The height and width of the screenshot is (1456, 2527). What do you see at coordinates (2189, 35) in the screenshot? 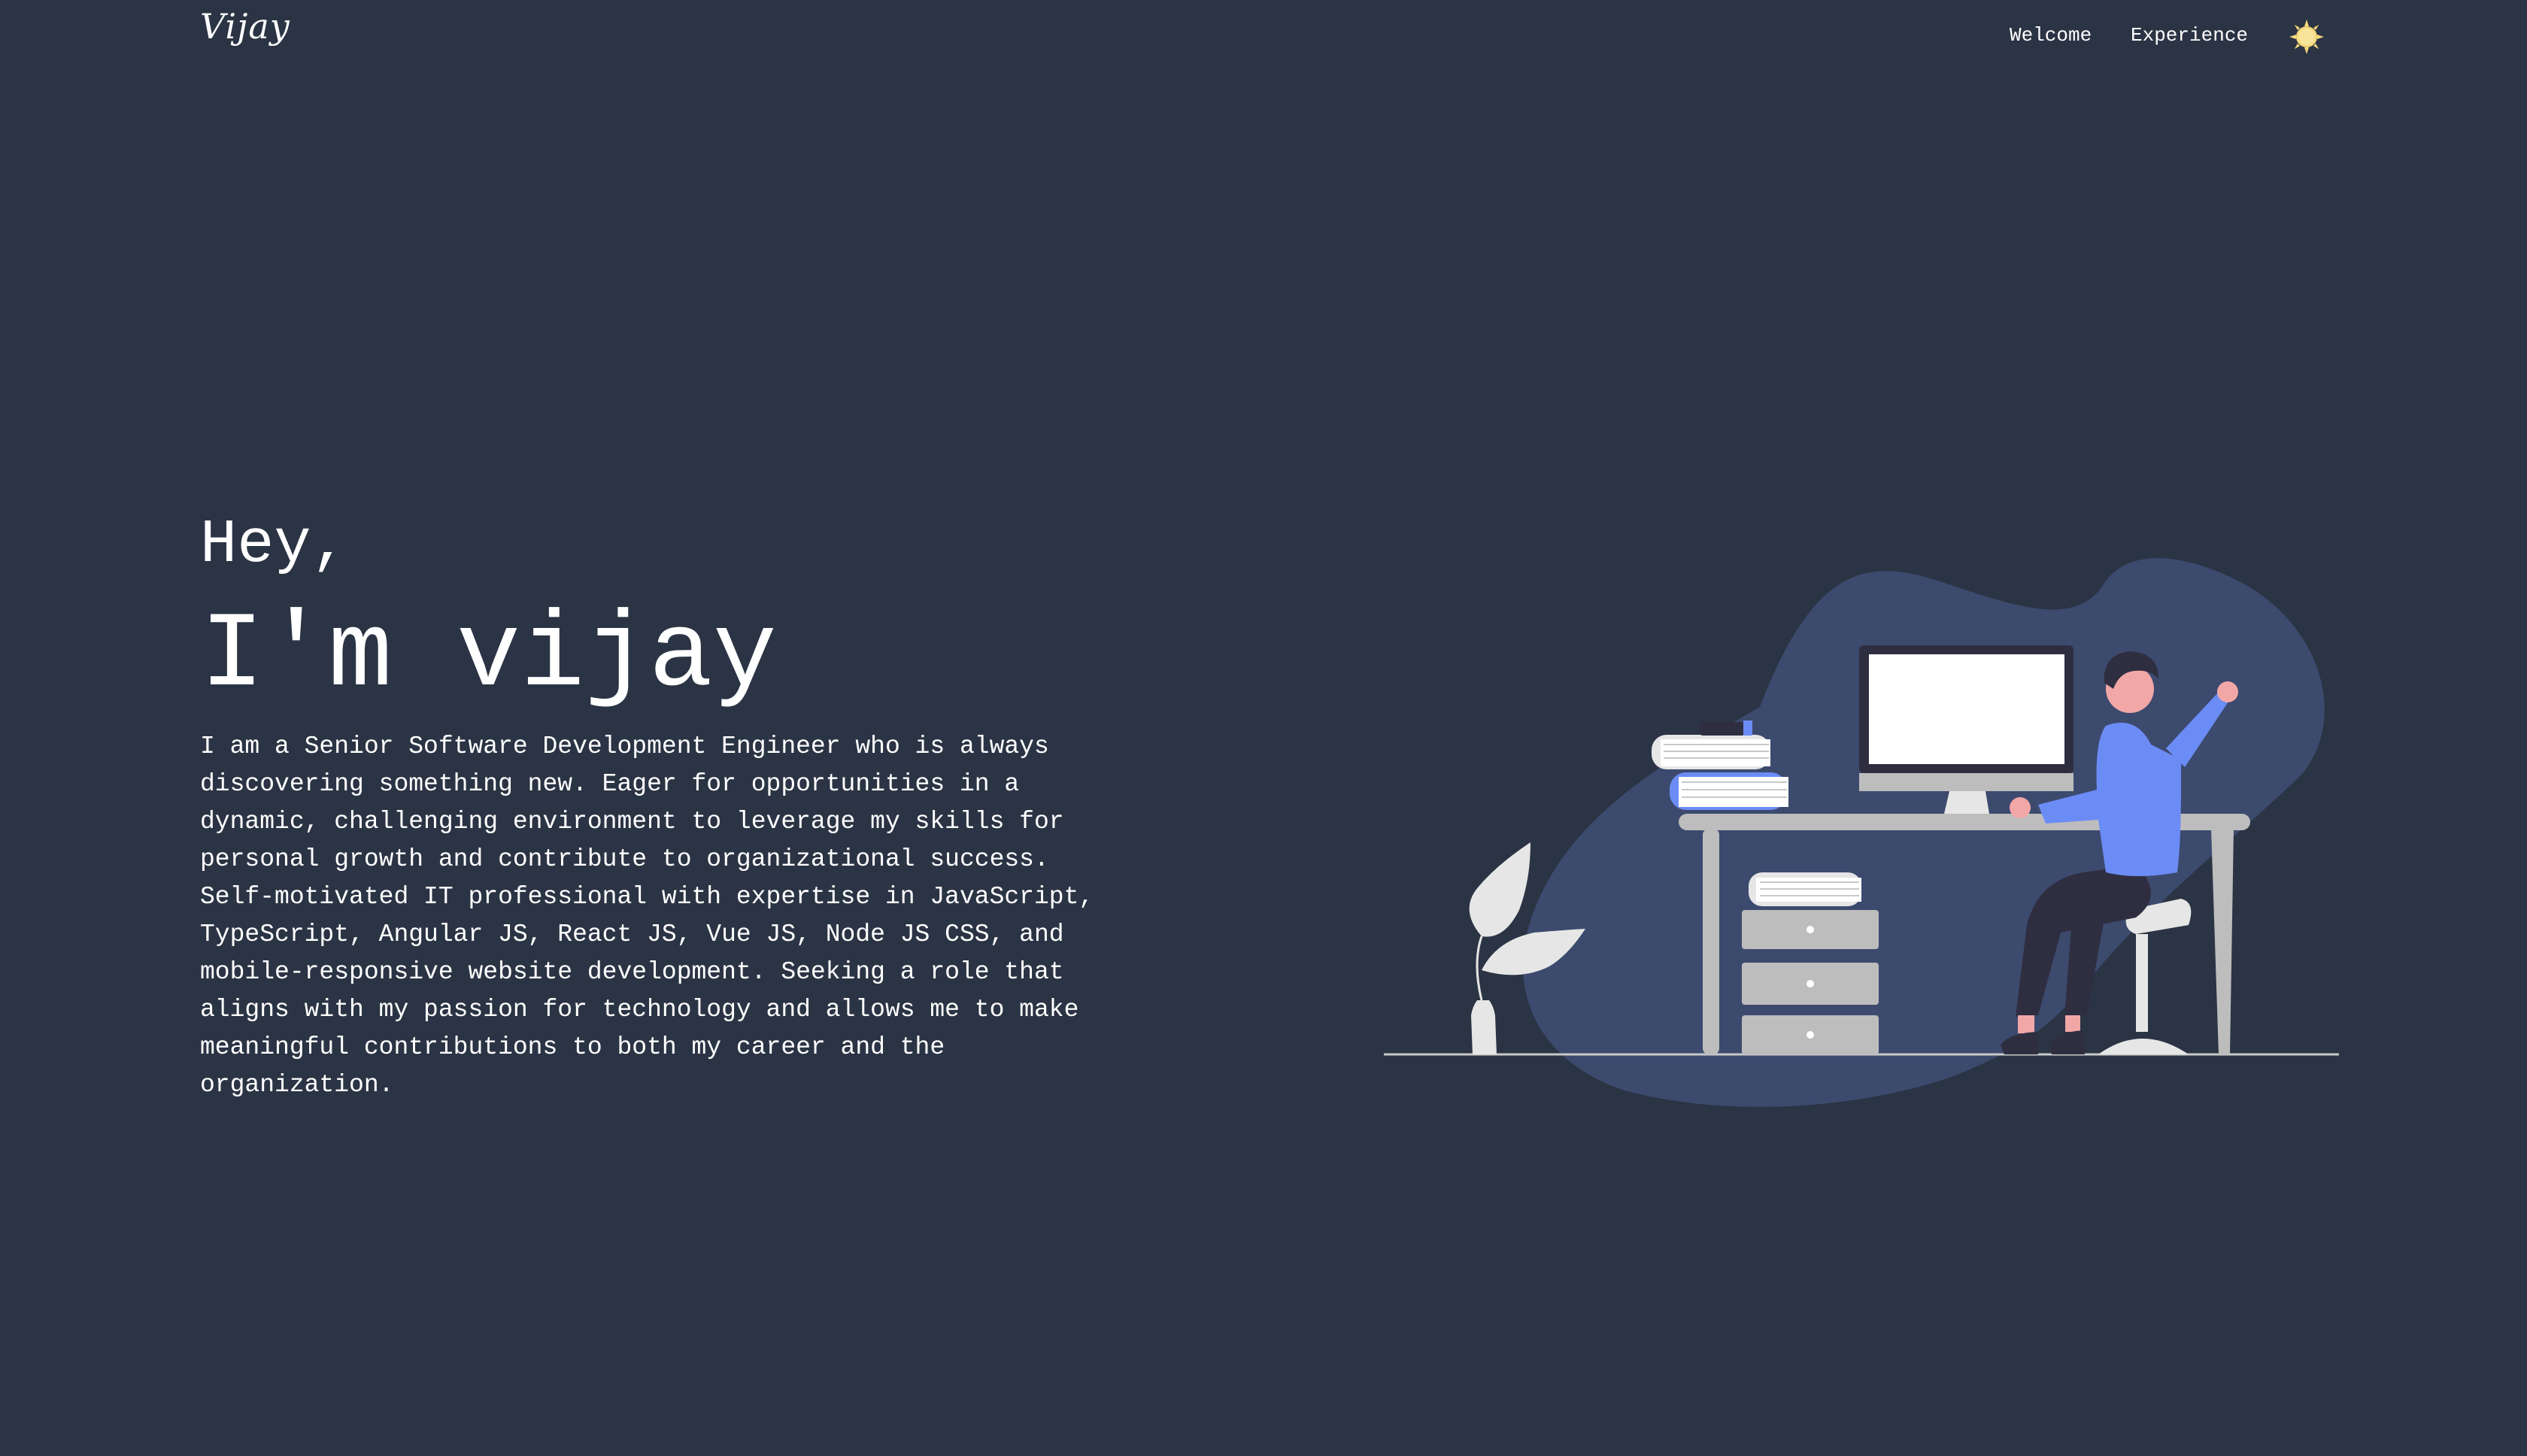
I see `nav-link-experience: Experience` at bounding box center [2189, 35].